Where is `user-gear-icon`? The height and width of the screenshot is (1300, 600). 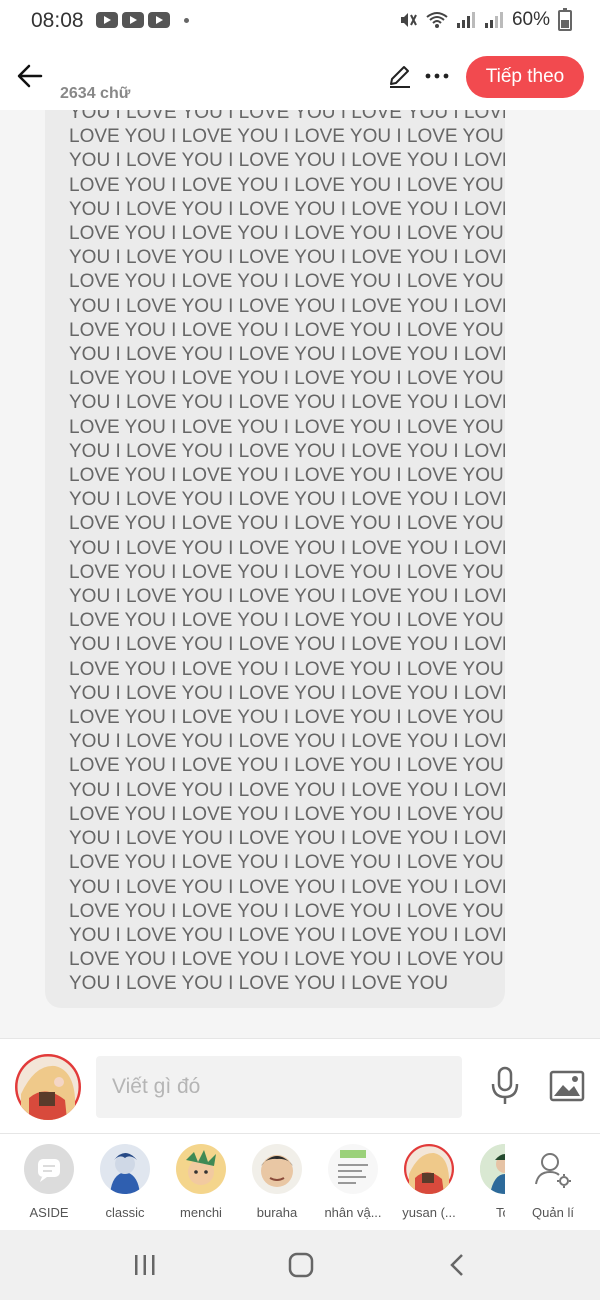 user-gear-icon is located at coordinates (553, 1170).